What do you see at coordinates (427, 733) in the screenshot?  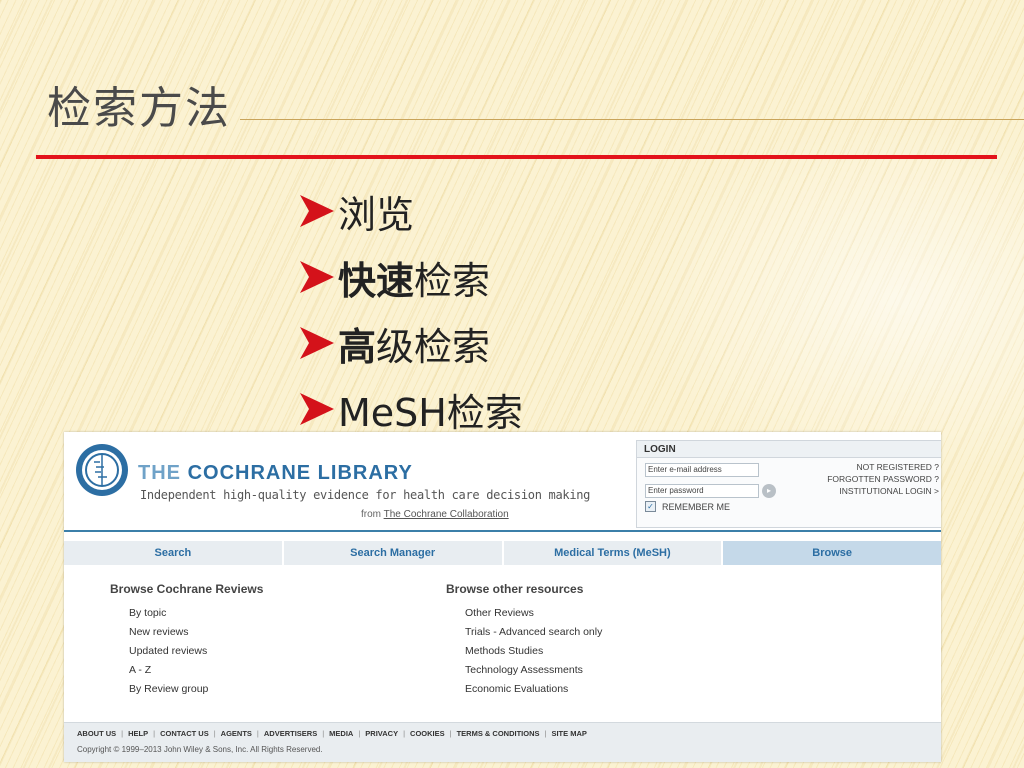 I see `footer-link-cookies: COOKIES` at bounding box center [427, 733].